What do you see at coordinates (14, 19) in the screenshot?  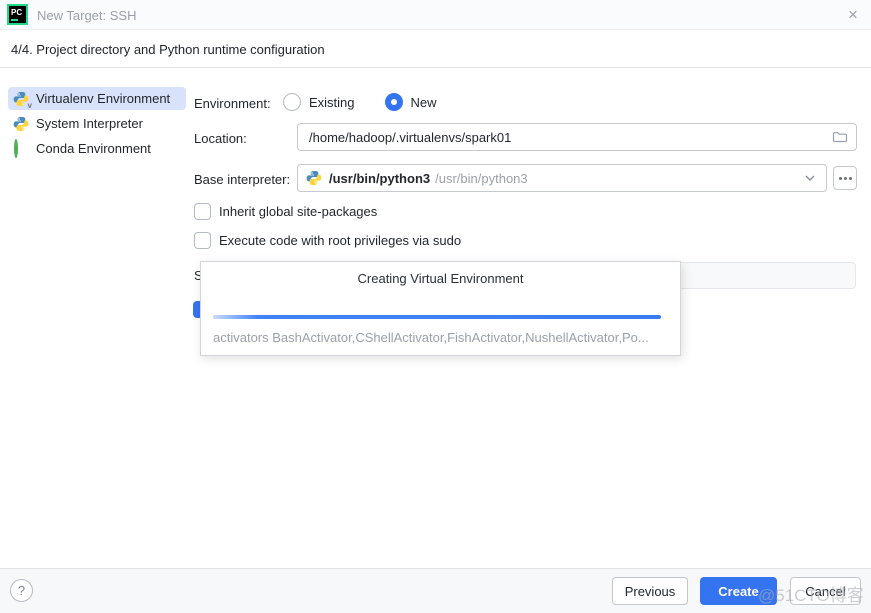 I see `pycharm-logo-underscore` at bounding box center [14, 19].